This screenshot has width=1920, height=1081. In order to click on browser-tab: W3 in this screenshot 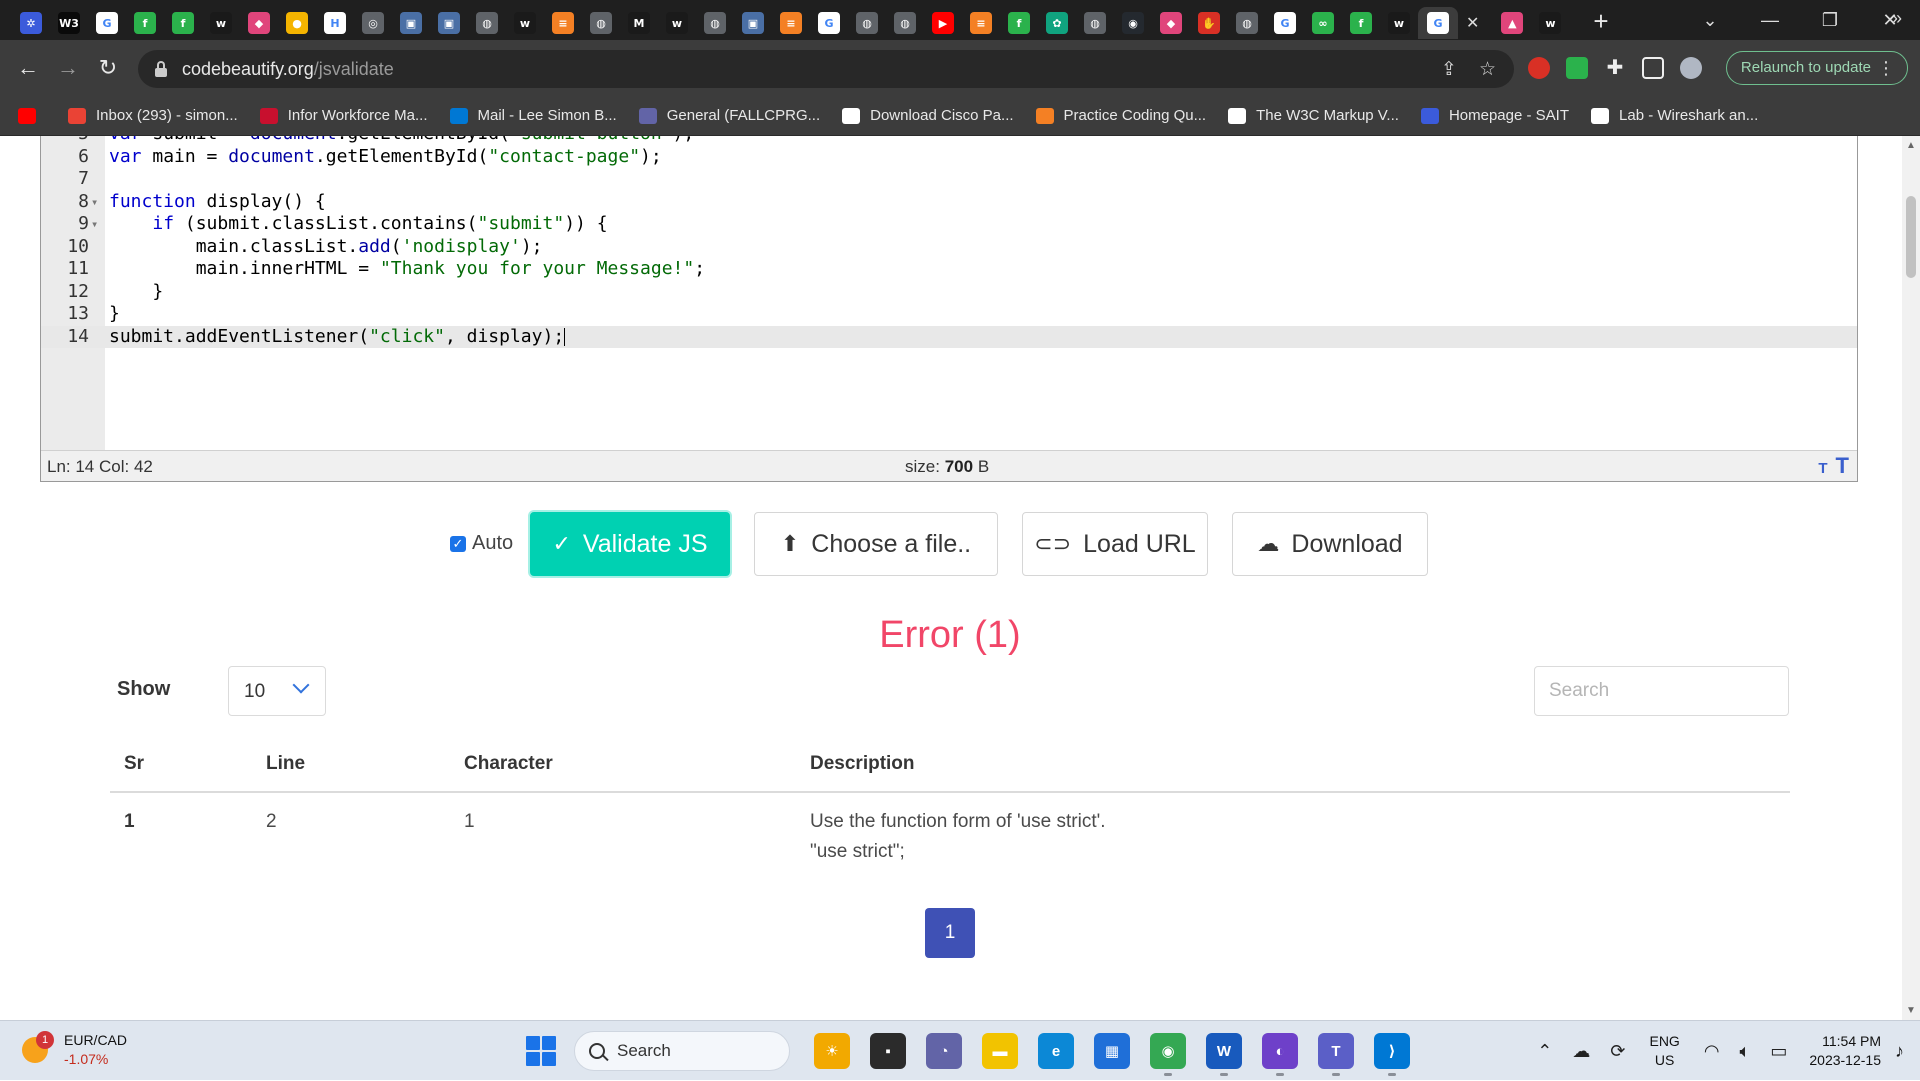, I will do `click(69, 23)`.